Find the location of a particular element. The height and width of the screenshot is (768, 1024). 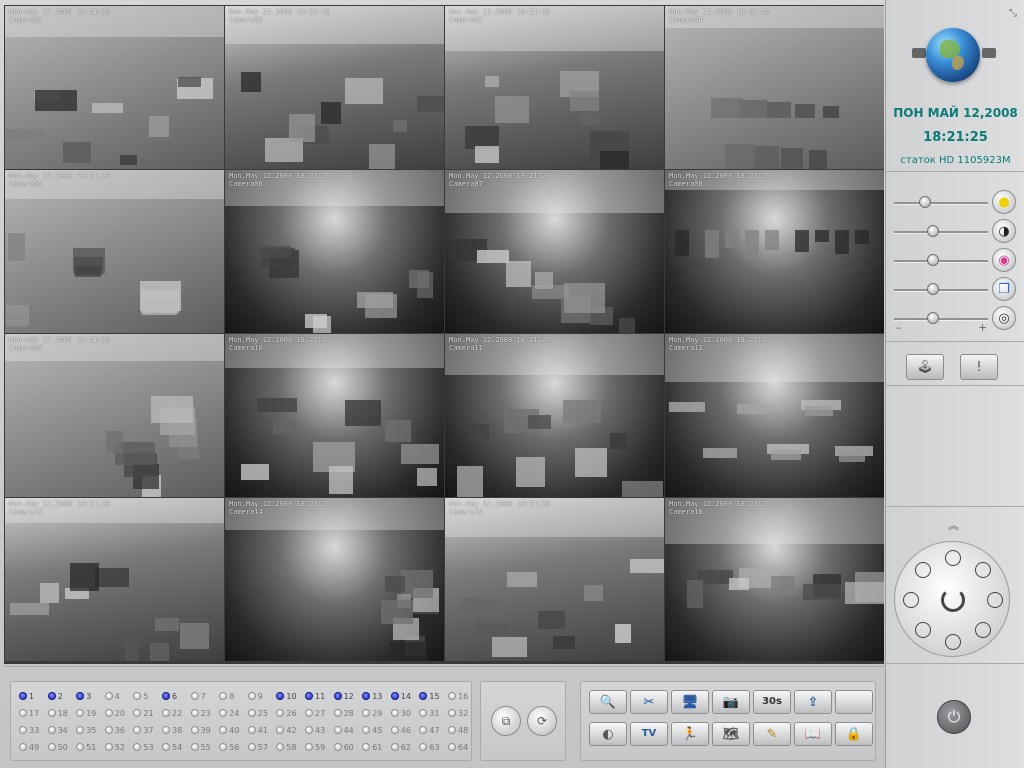

ptz-right-button is located at coordinates (995, 600).